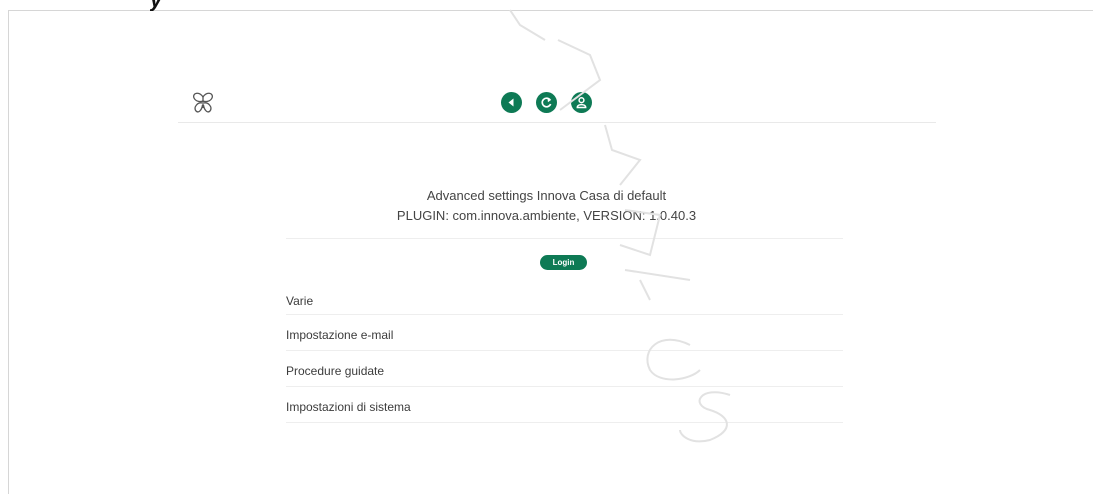 This screenshot has width=1093, height=494. I want to click on back-arrow-icon, so click(511, 102).